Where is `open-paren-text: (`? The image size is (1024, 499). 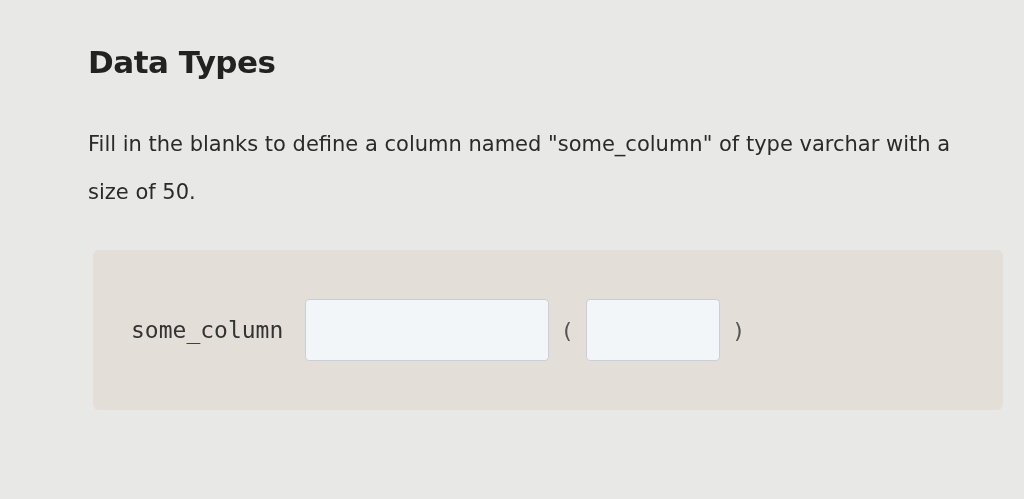 open-paren-text: ( is located at coordinates (567, 330).